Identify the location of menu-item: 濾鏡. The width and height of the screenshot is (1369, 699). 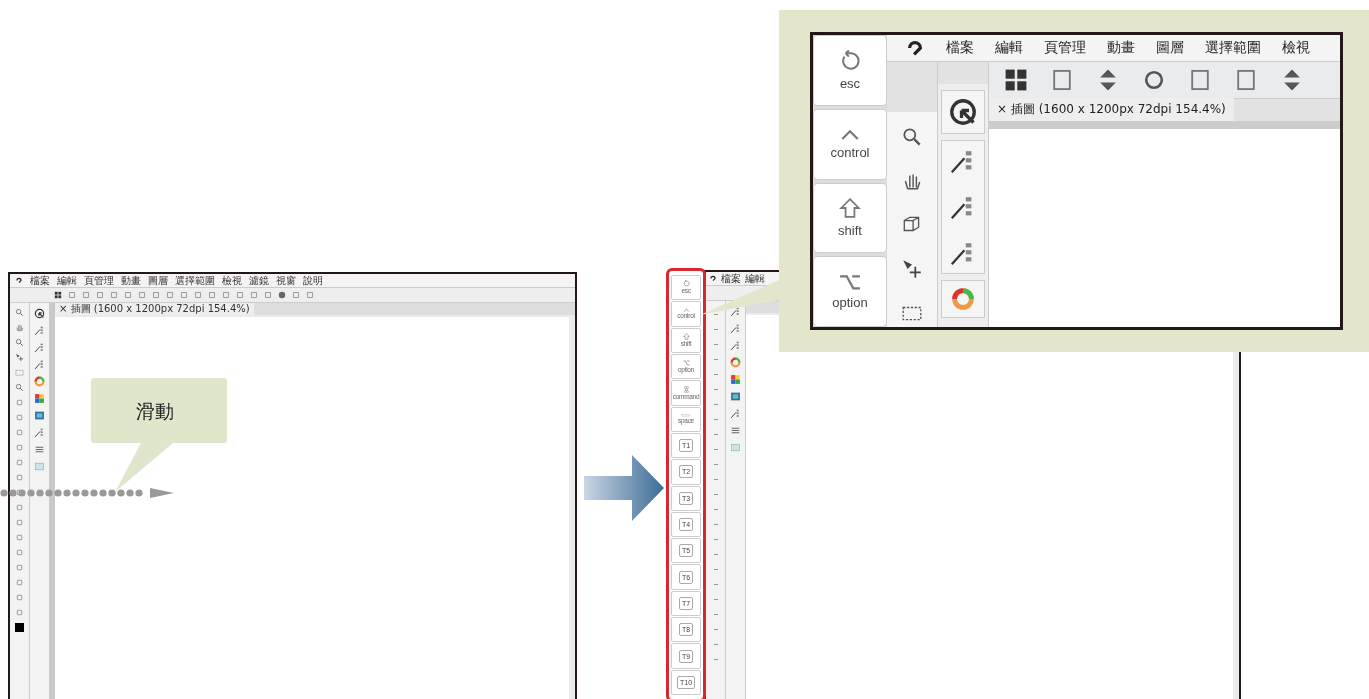
(259, 280).